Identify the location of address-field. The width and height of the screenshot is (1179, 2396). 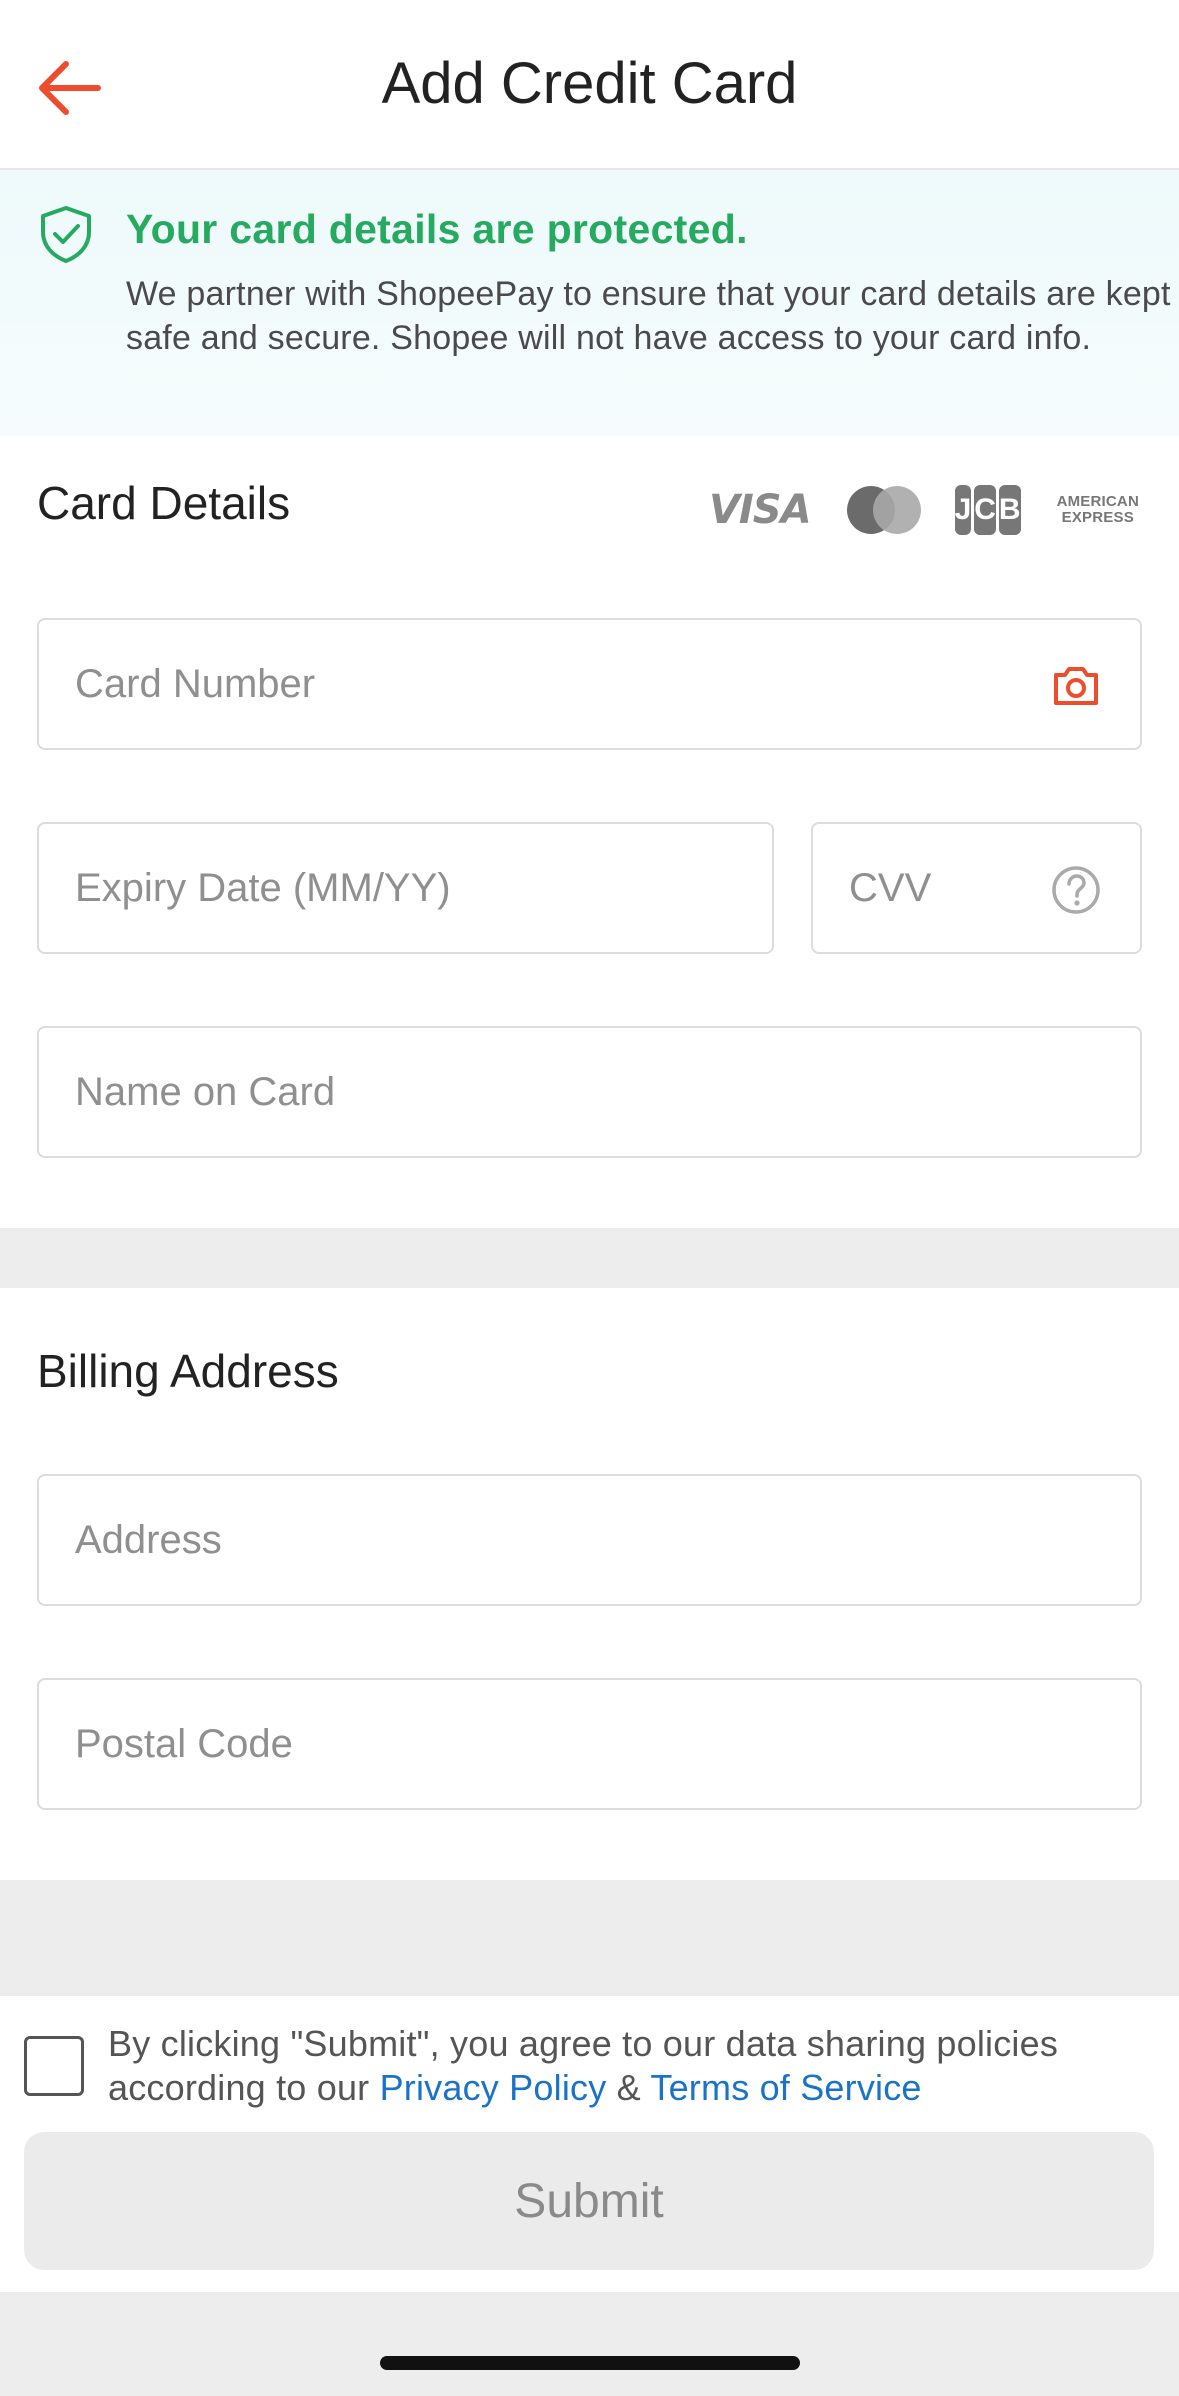
(589, 1540).